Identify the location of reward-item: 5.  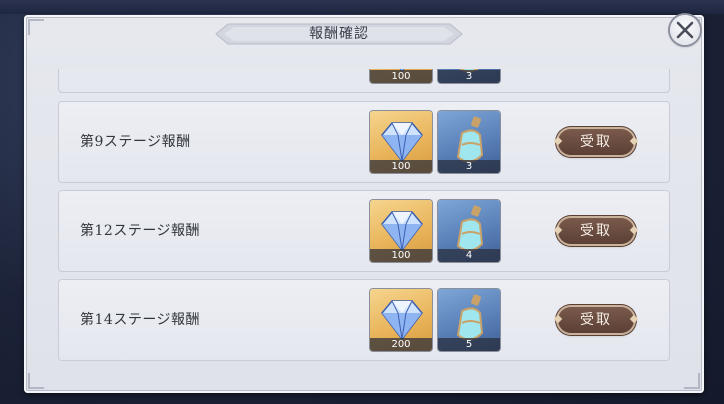
(469, 320).